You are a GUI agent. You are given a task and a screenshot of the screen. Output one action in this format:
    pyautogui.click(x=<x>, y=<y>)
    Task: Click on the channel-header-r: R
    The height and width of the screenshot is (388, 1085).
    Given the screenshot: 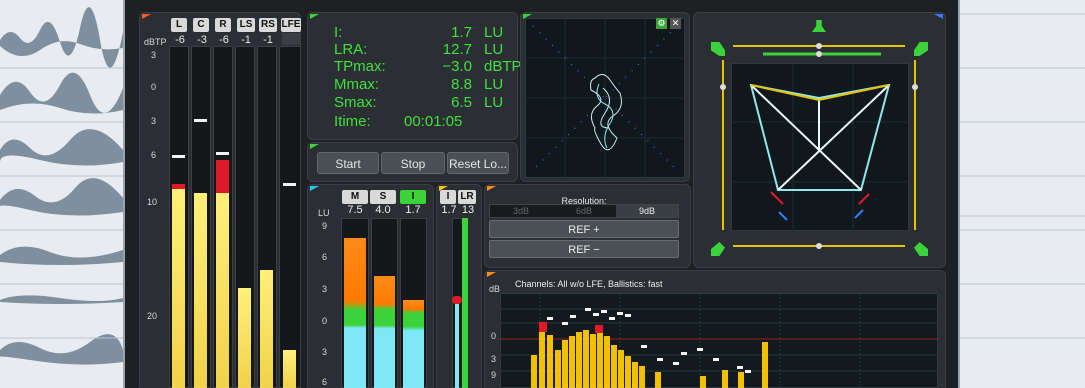 What is the action you would take?
    pyautogui.click(x=223, y=25)
    